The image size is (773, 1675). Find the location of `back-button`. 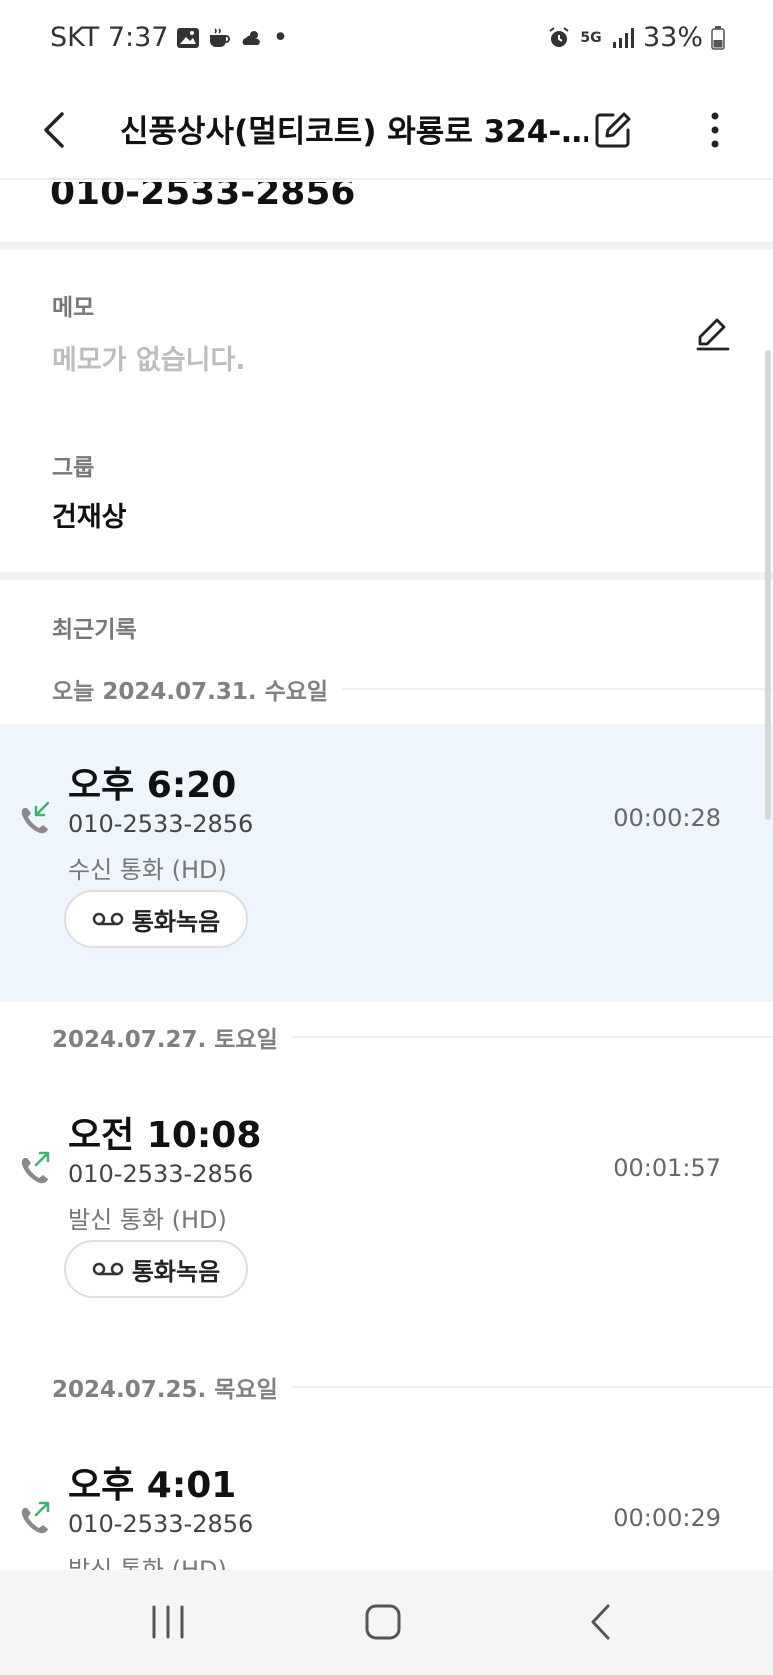

back-button is located at coordinates (54, 130).